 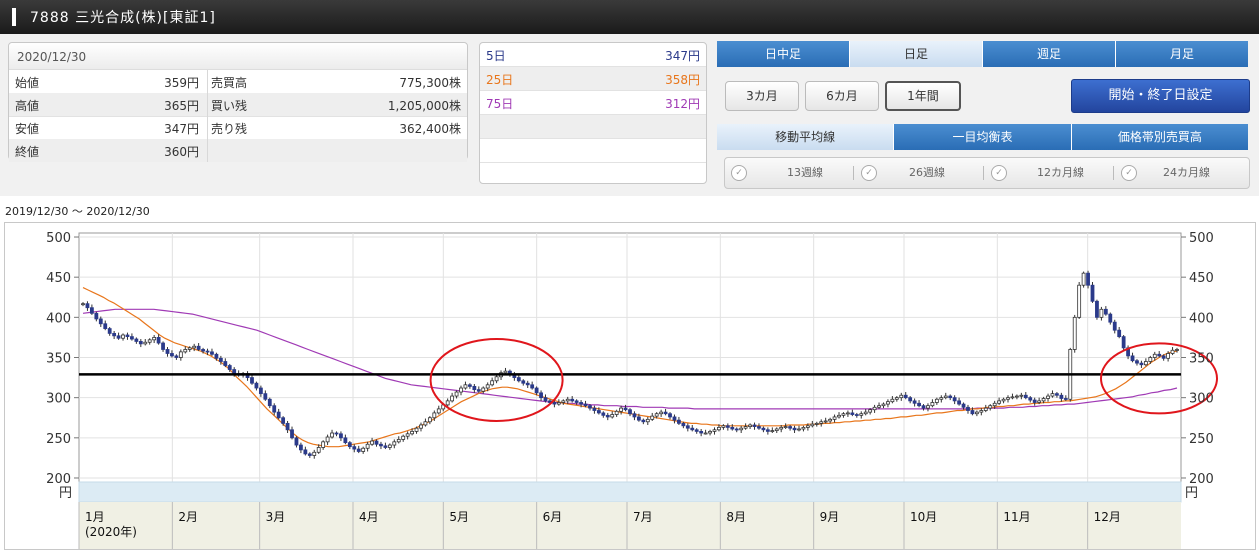 I want to click on tab-volume-by-price: 価格帯別売買高, so click(x=1159, y=137).